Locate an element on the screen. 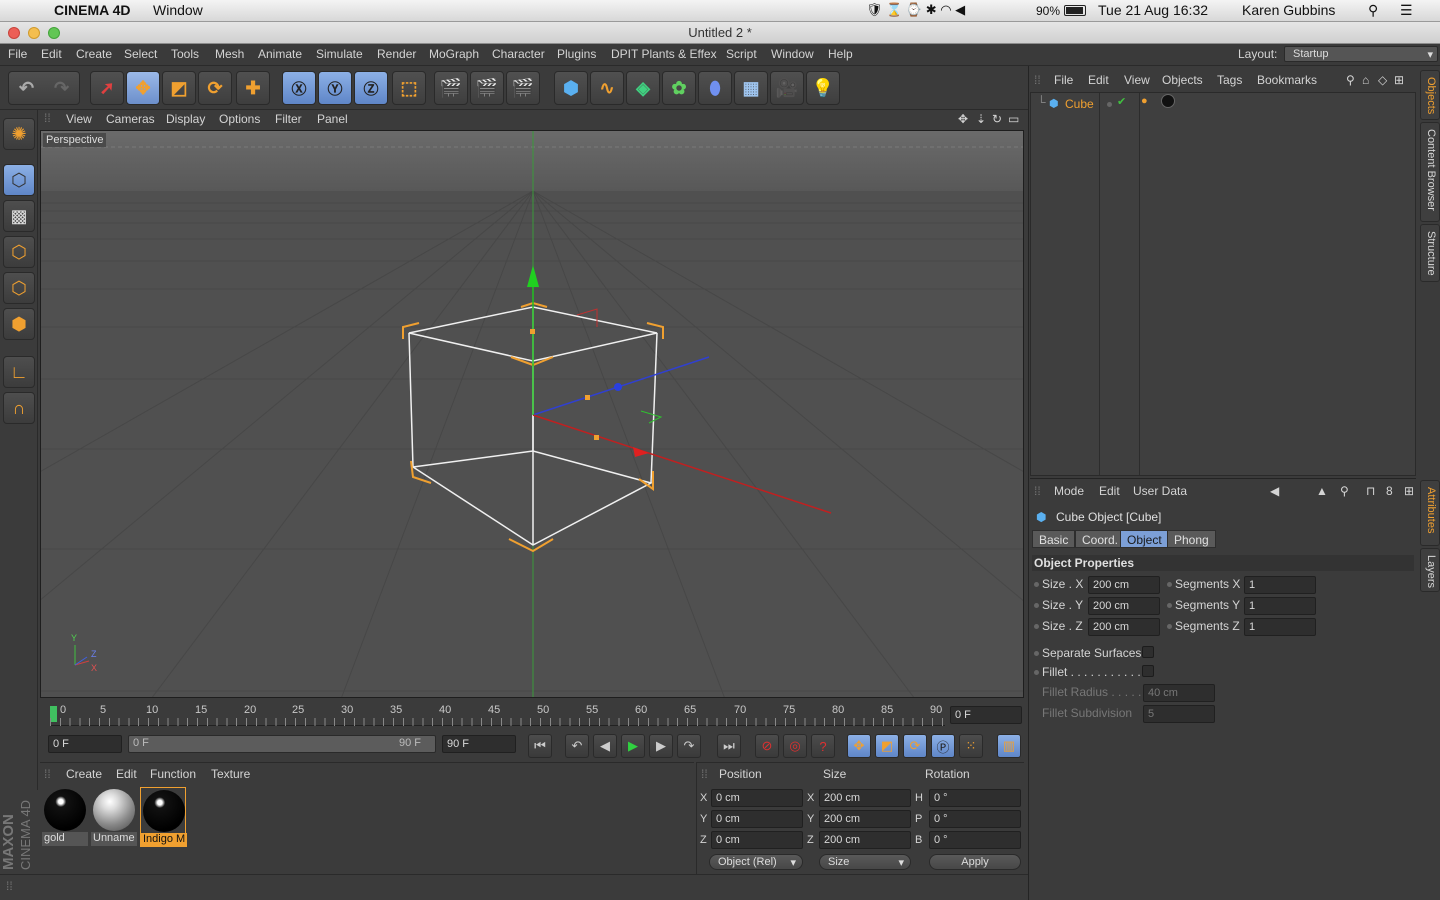  segments-x-input: 1 is located at coordinates (1280, 585).